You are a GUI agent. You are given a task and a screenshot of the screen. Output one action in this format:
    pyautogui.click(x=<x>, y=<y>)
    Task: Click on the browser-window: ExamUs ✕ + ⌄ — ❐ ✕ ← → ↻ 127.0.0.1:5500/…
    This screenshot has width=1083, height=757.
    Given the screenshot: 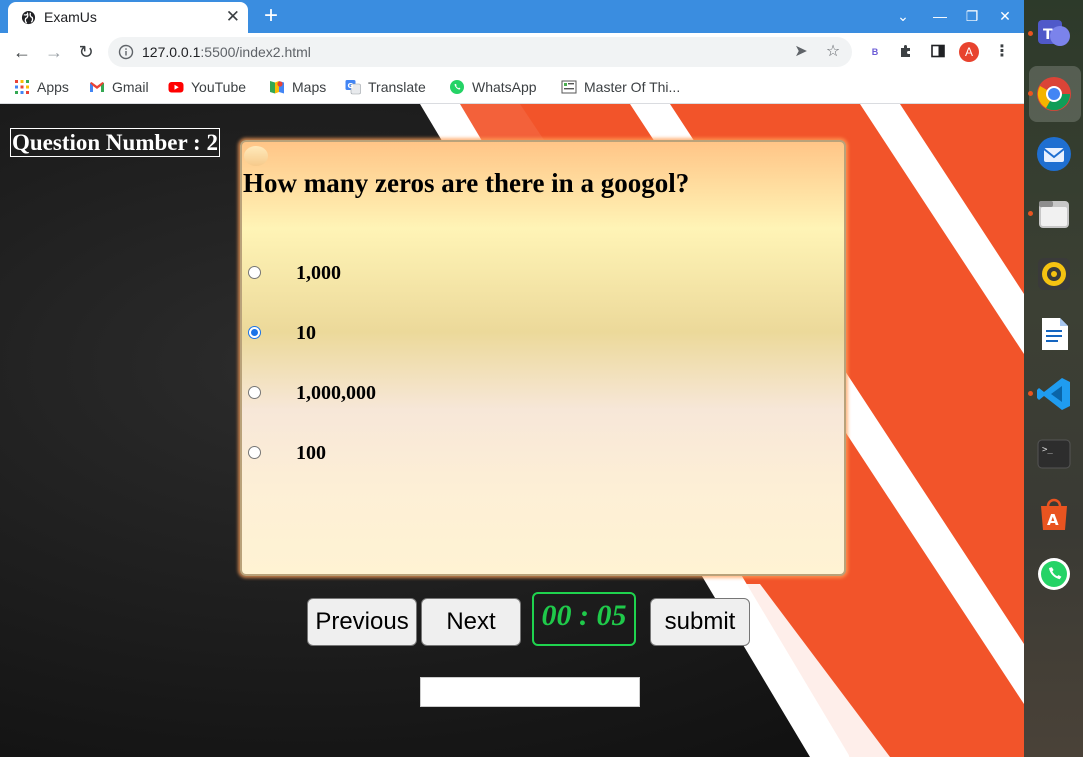 What is the action you would take?
    pyautogui.click(x=512, y=52)
    